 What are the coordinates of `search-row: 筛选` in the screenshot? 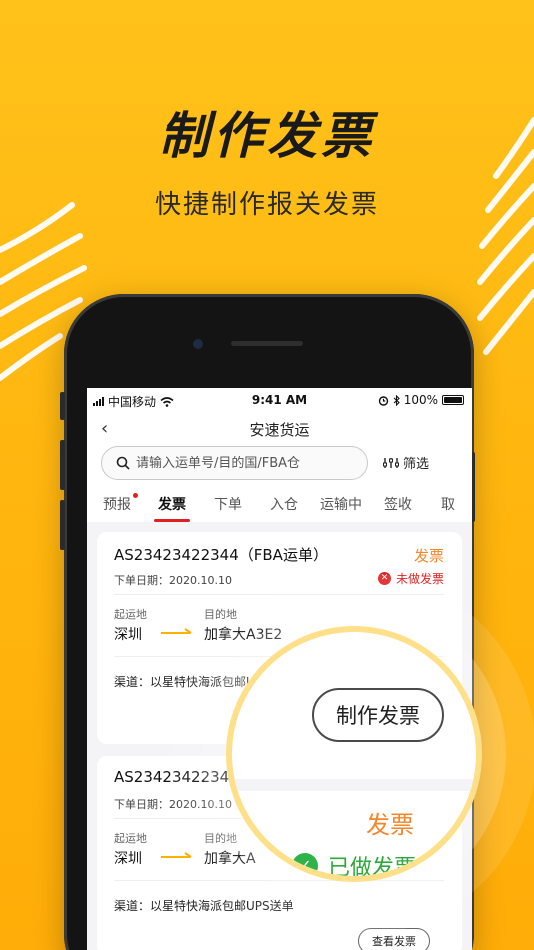 It's located at (279, 466).